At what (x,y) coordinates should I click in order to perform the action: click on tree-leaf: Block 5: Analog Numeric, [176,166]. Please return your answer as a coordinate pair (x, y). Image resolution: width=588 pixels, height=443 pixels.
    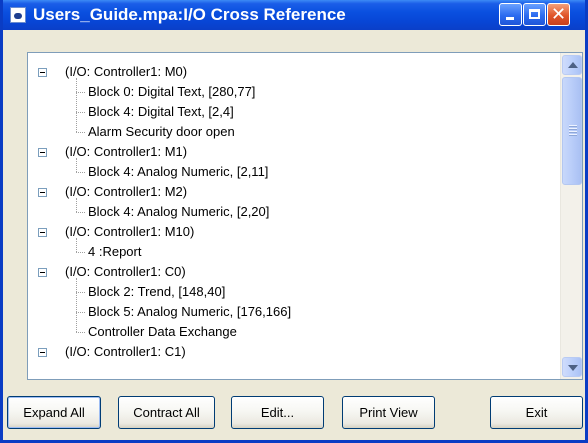
    Looking at the image, I should click on (189, 312).